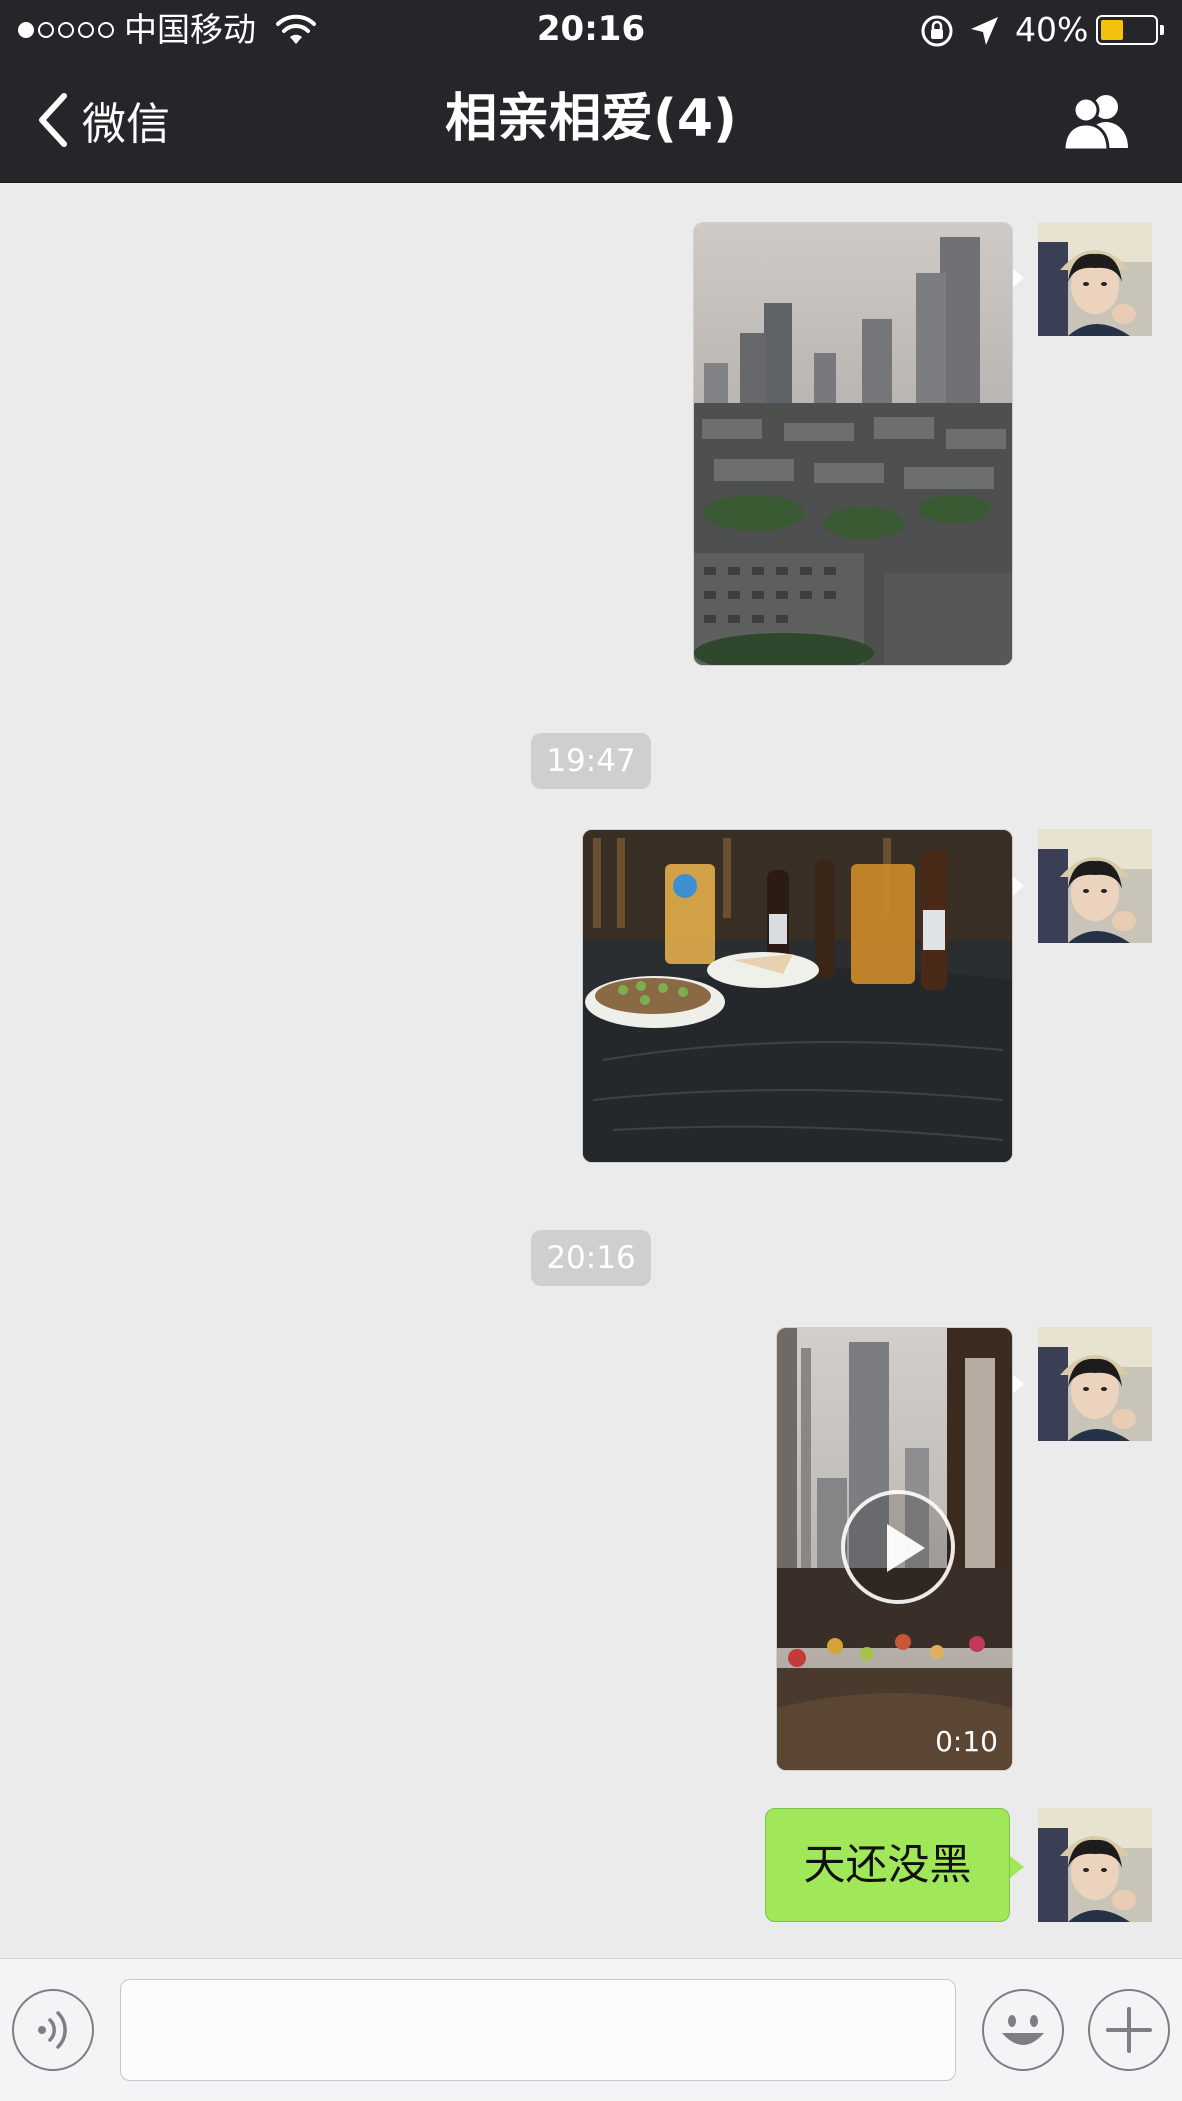 This screenshot has height=2101, width=1182. What do you see at coordinates (538, 2030) in the screenshot?
I see `message-input` at bounding box center [538, 2030].